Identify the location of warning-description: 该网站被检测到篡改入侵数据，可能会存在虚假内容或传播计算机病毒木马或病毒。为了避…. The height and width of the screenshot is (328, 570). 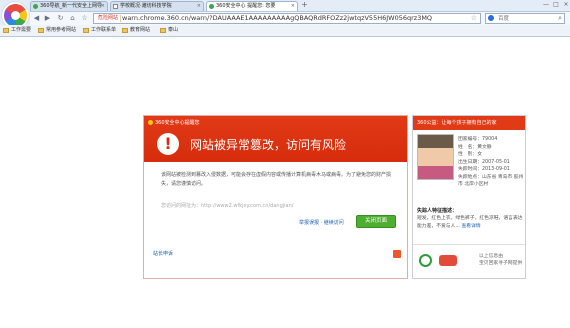
(276, 179).